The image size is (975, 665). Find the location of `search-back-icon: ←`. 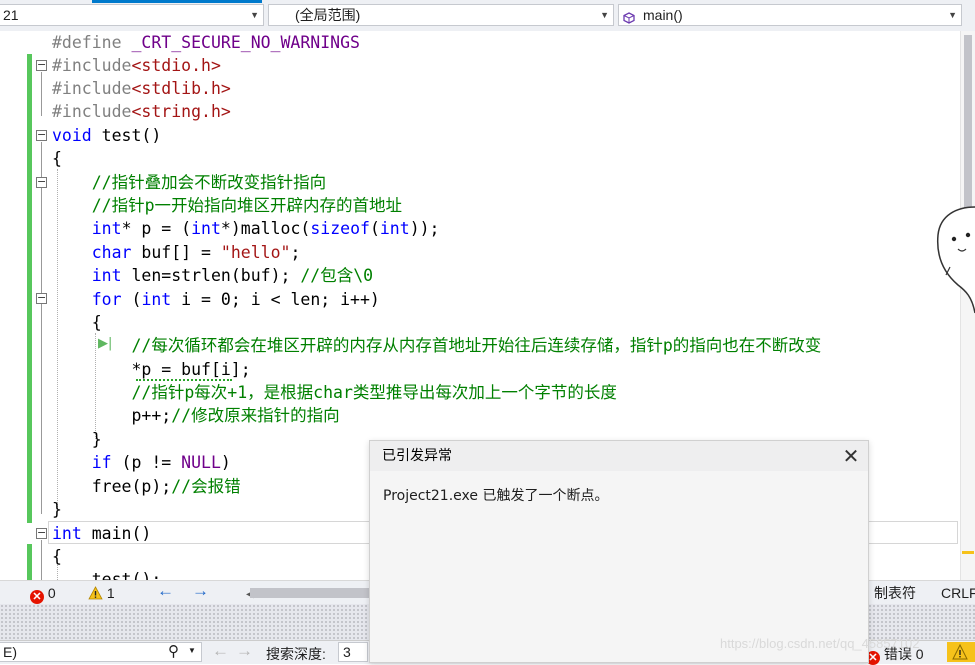

search-back-icon: ← is located at coordinates (220, 651).